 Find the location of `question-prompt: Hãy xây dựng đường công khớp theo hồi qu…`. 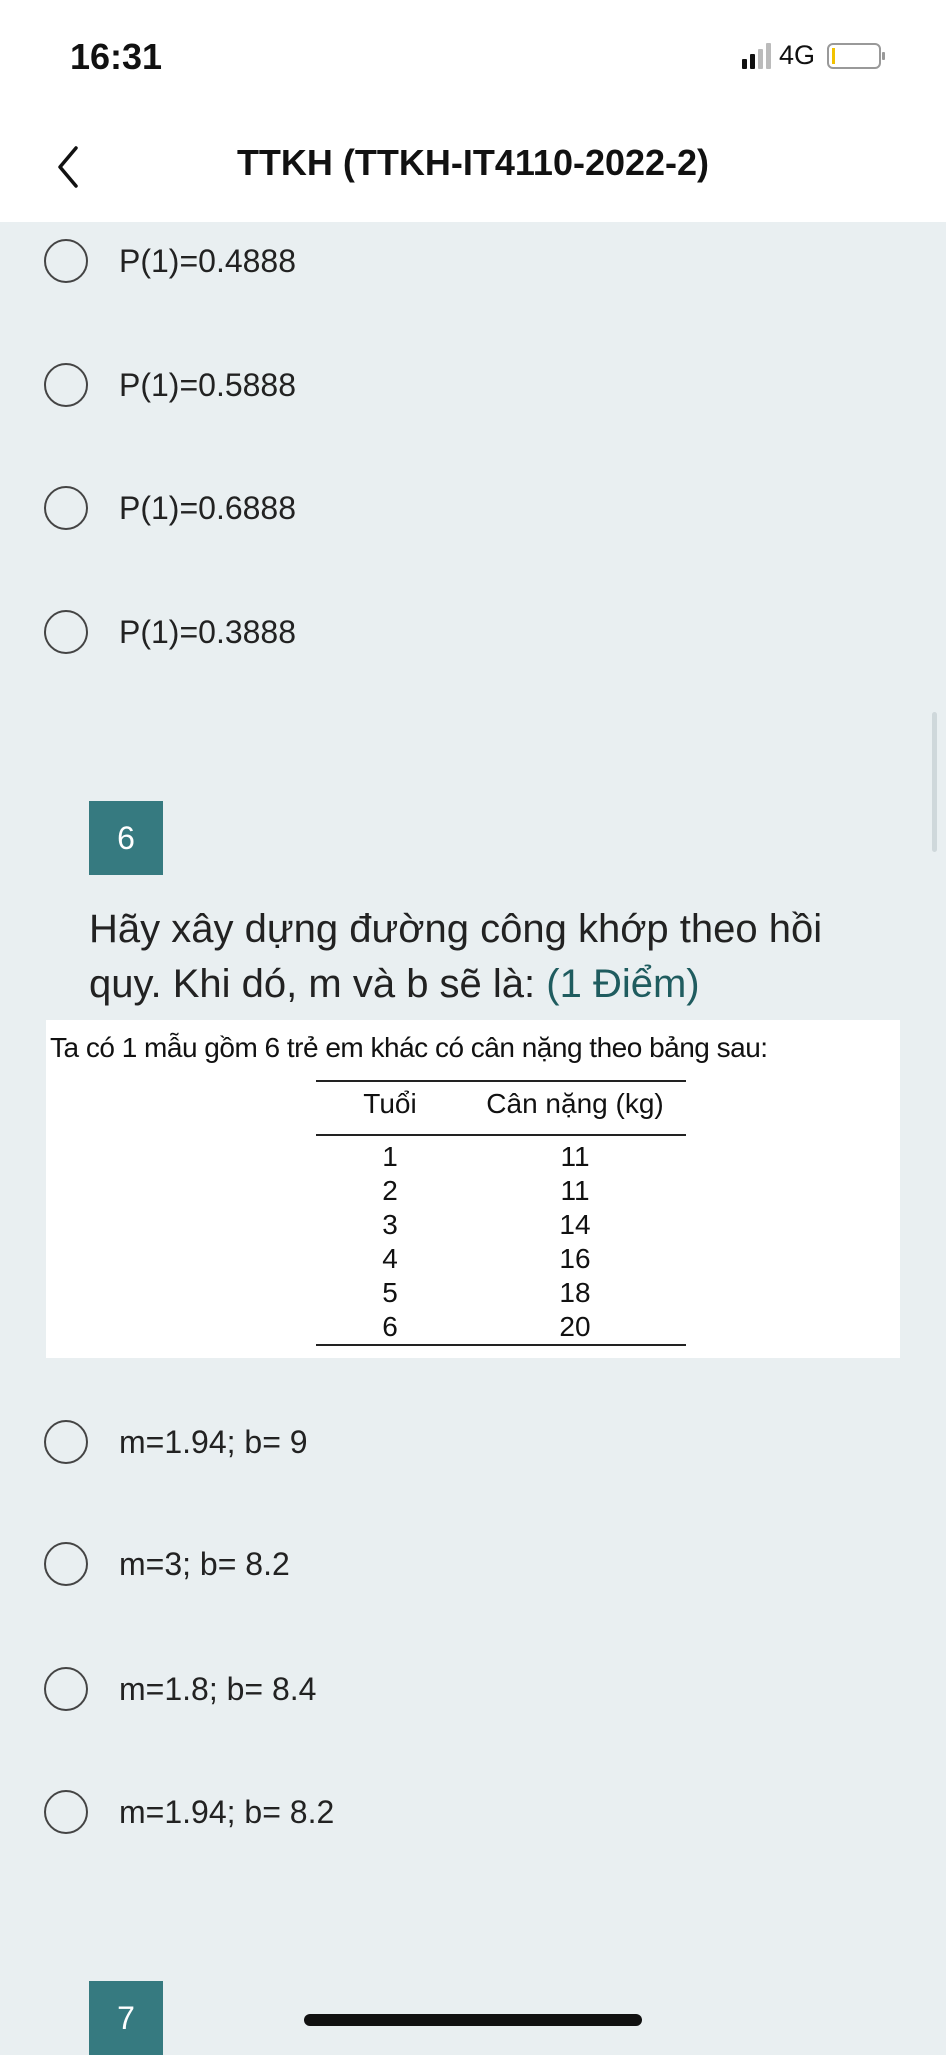

question-prompt: Hãy xây dựng đường công khớp theo hồi qu… is located at coordinates (456, 956).